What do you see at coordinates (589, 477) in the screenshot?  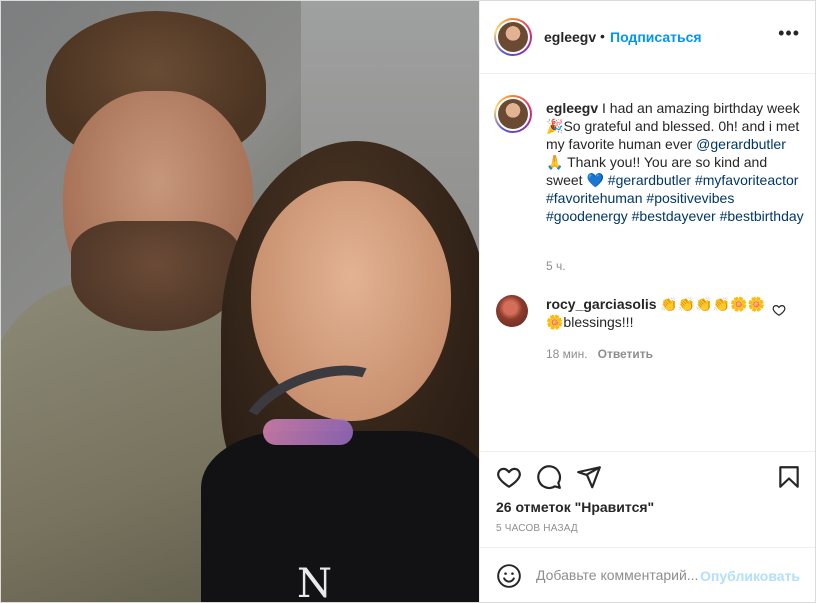 I see `paper-plane-icon` at bounding box center [589, 477].